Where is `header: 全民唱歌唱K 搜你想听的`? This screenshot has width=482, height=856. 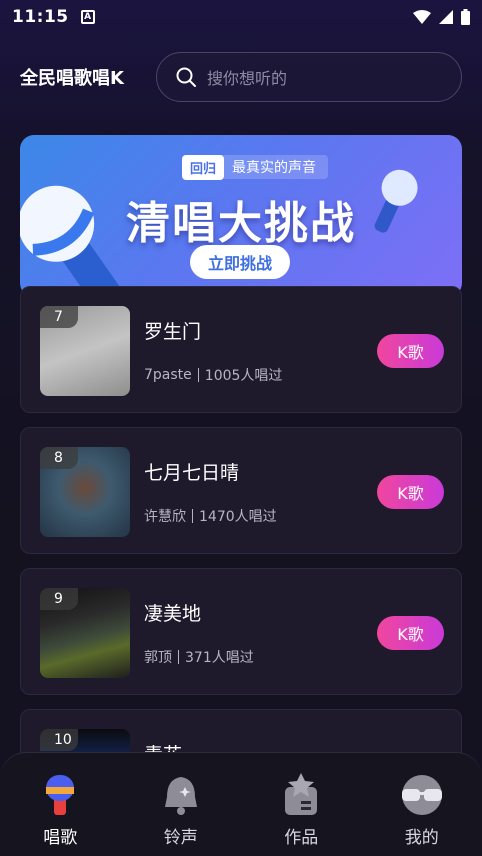
header: 全民唱歌唱K 搜你想听的 is located at coordinates (241, 78).